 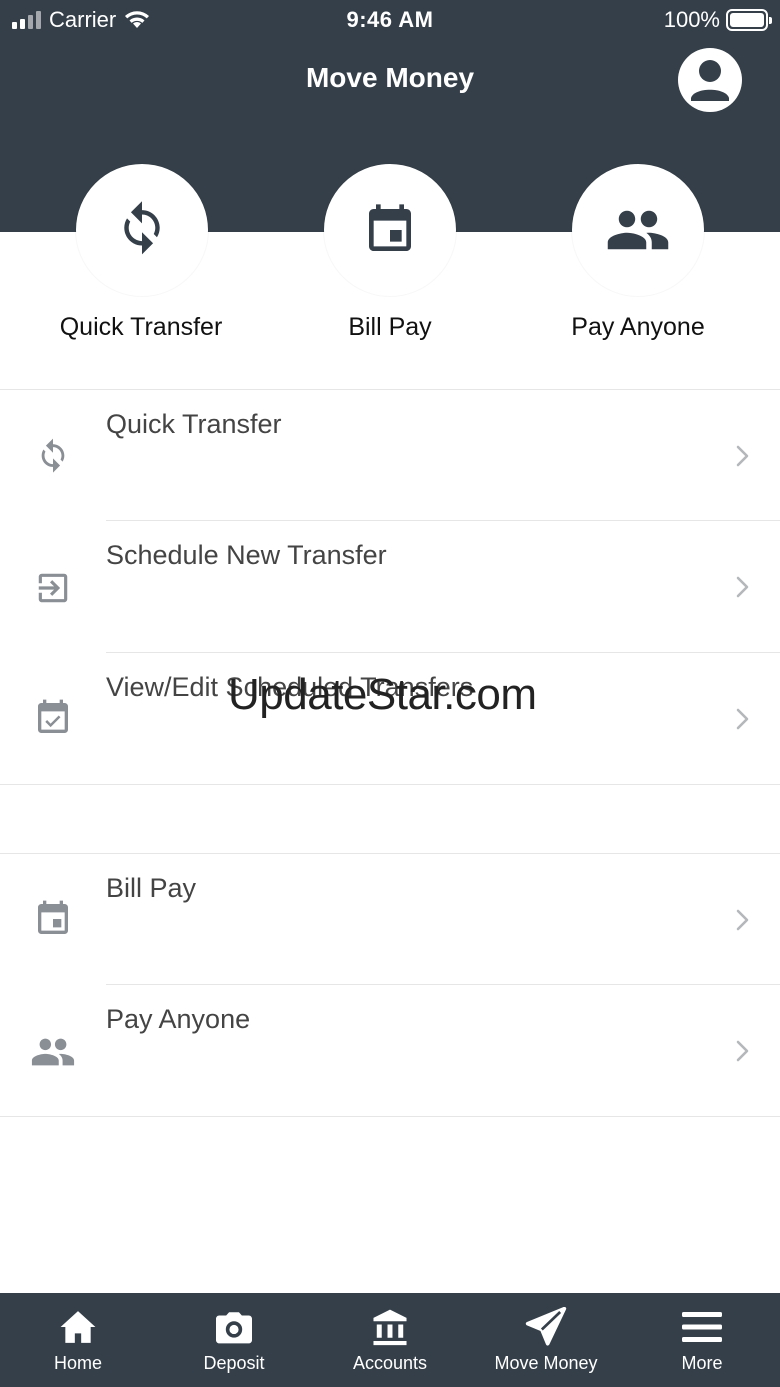 I want to click on calendar-check-icon, so click(x=53, y=718).